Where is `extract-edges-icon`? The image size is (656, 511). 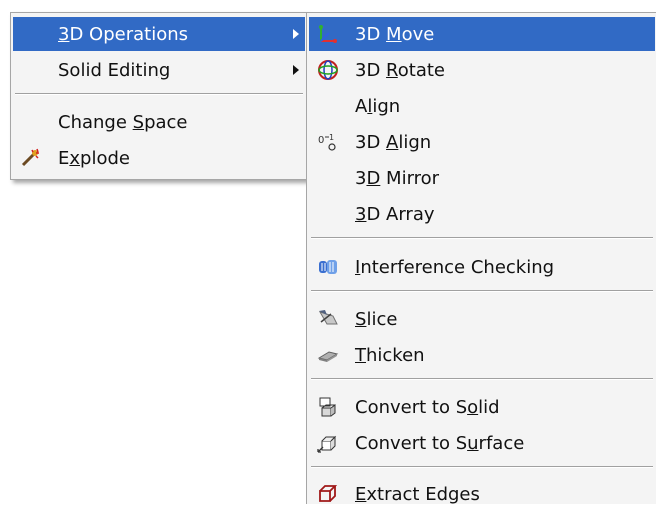
extract-edges-icon is located at coordinates (328, 494).